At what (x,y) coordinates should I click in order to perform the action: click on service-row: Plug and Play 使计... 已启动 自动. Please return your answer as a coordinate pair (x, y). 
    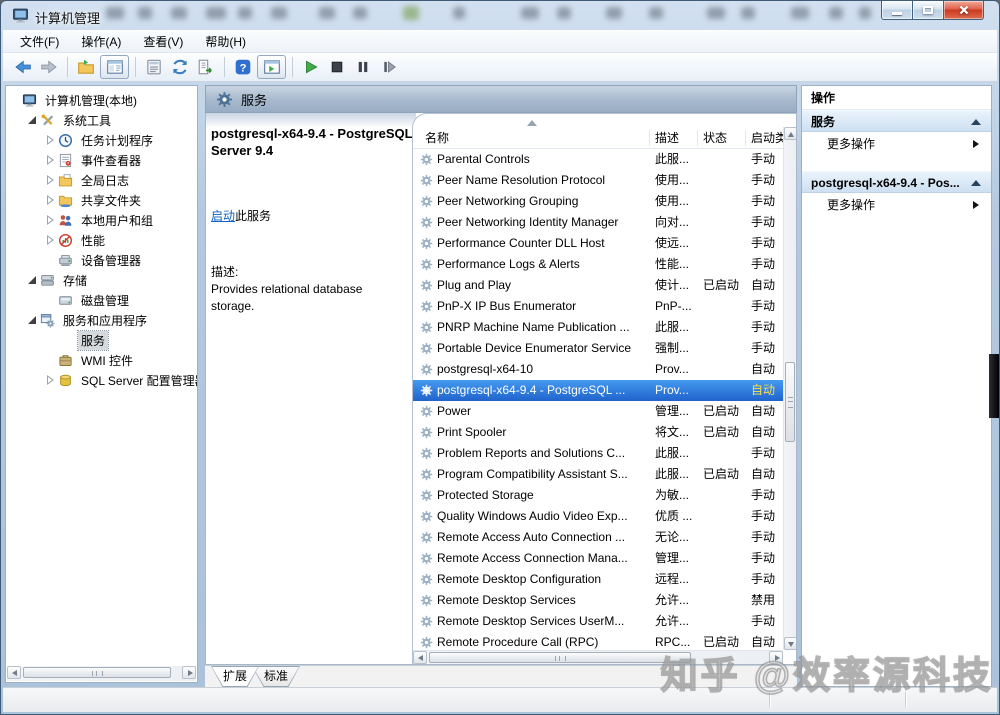
    Looking at the image, I should click on (598, 285).